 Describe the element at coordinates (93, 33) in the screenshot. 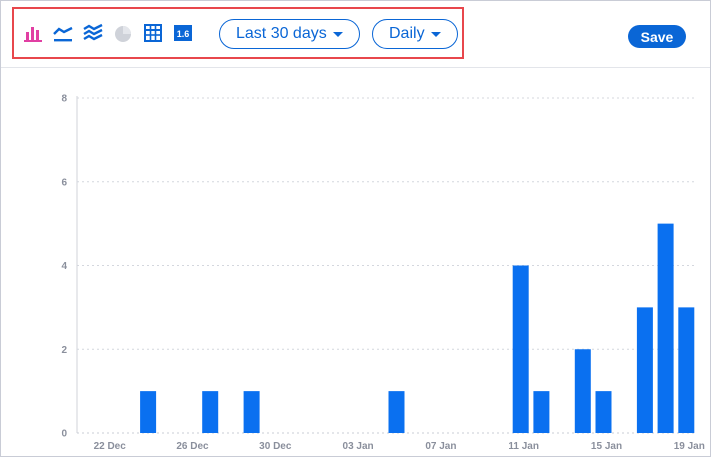

I see `stacked-area-icon` at that location.